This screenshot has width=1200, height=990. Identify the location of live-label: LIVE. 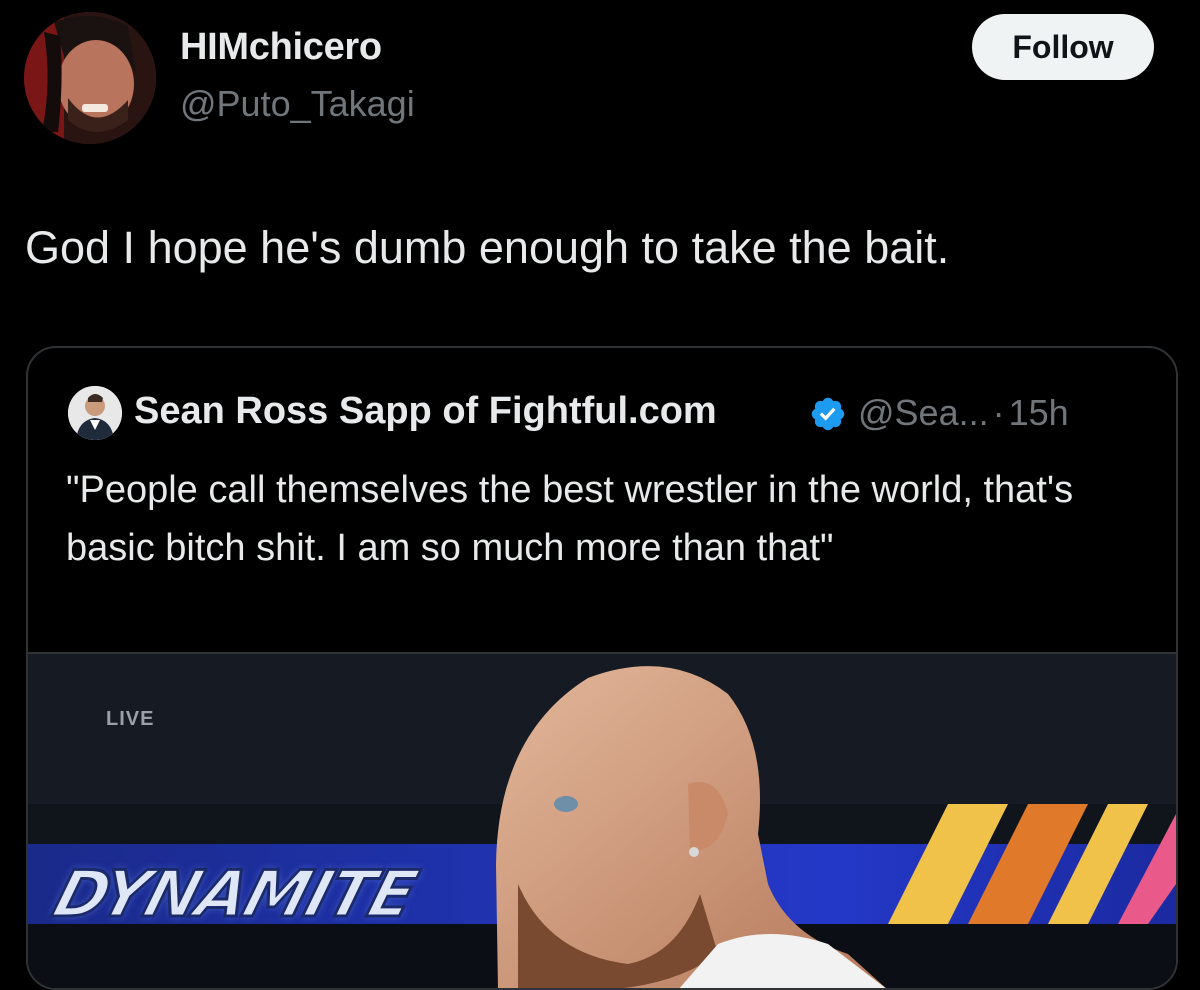
(130, 719).